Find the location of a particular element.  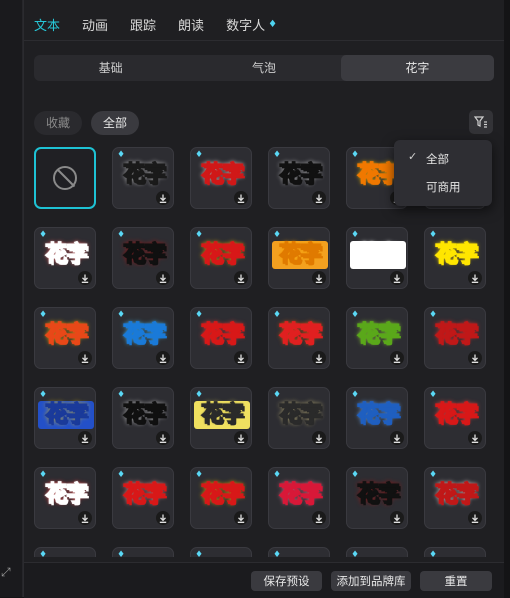

filter-option-all: ✓ 全部 is located at coordinates (443, 158).